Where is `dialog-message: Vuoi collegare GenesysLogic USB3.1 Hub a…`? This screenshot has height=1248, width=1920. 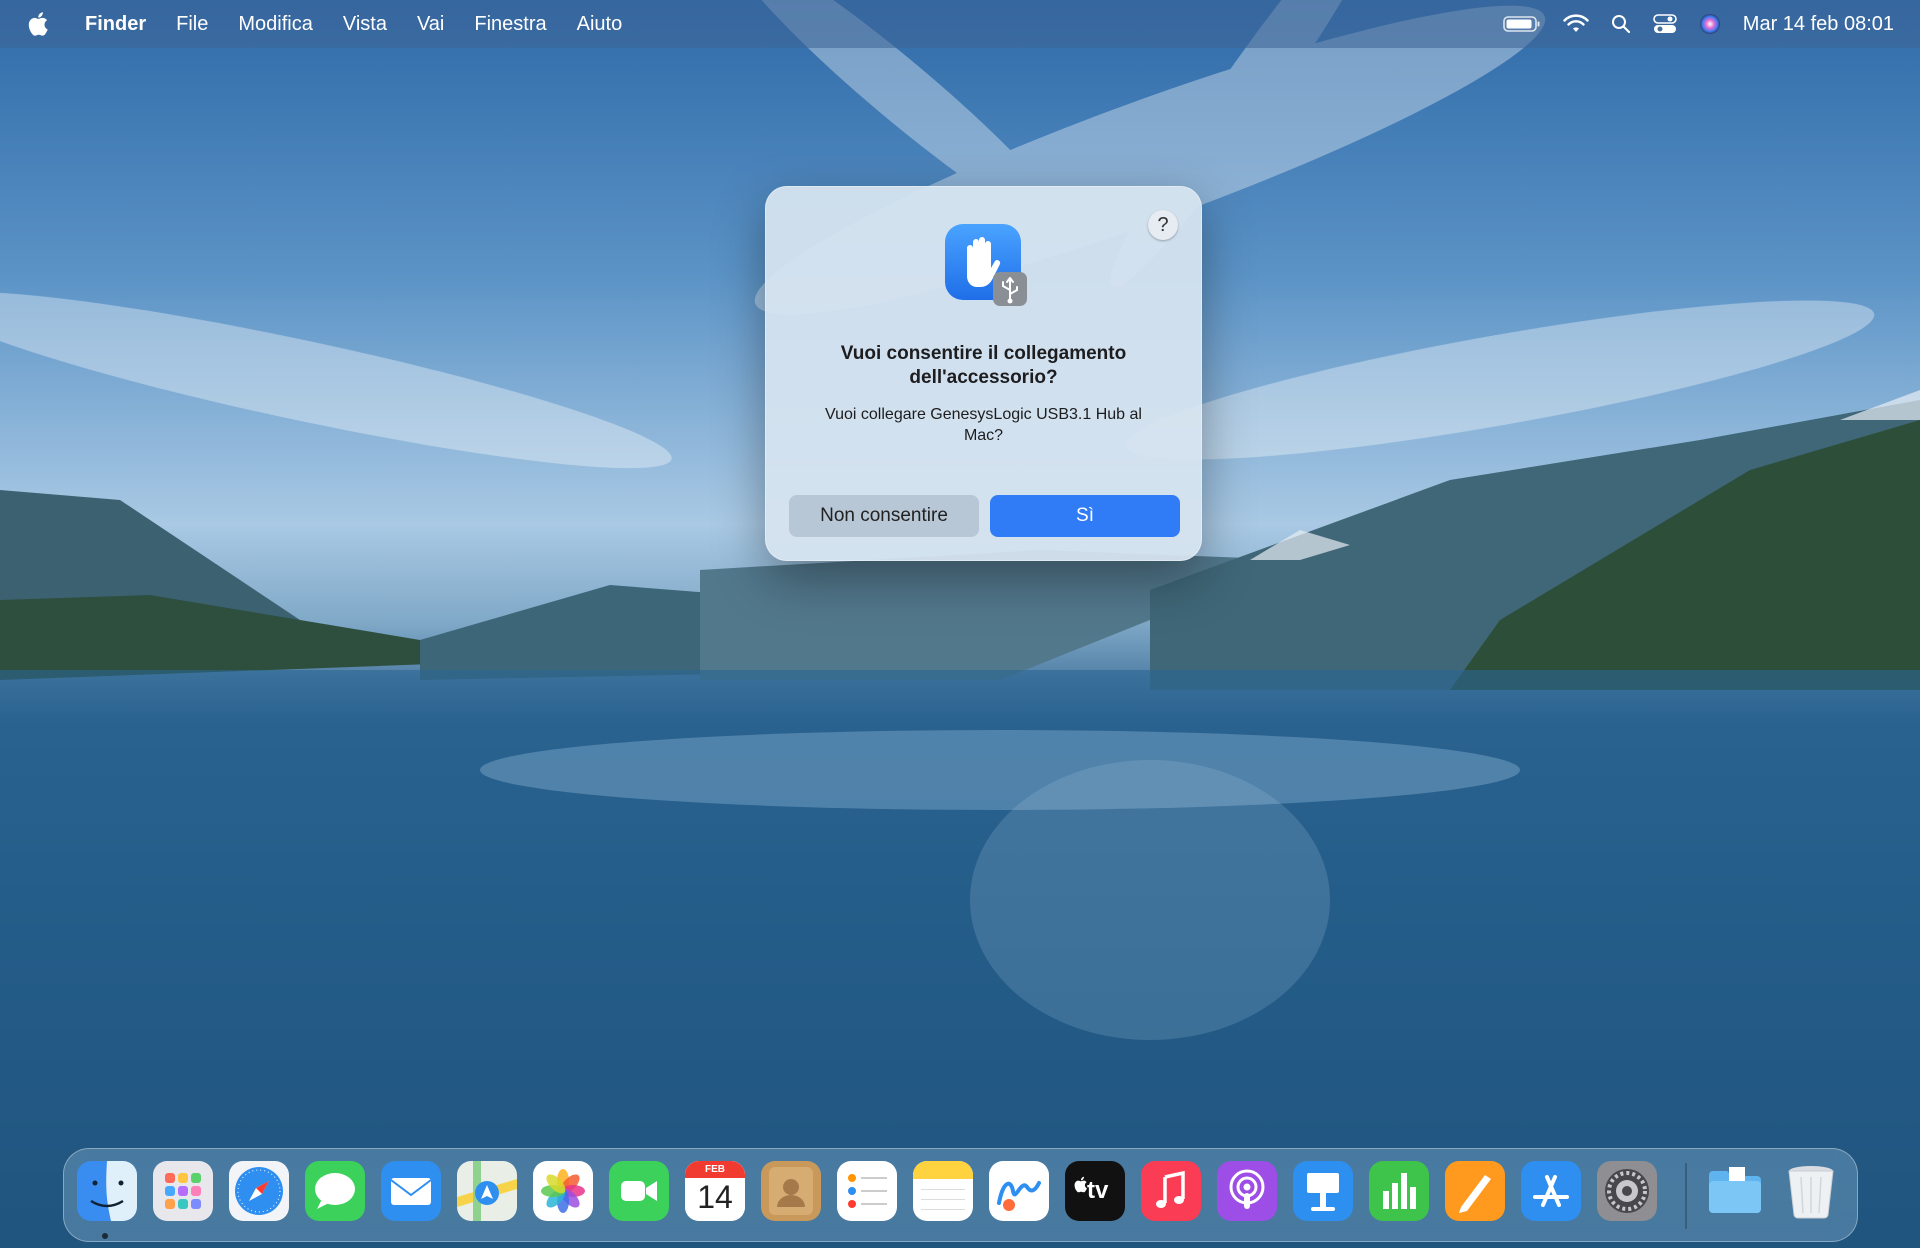 dialog-message: Vuoi collegare GenesysLogic USB3.1 Hub a… is located at coordinates (983, 425).